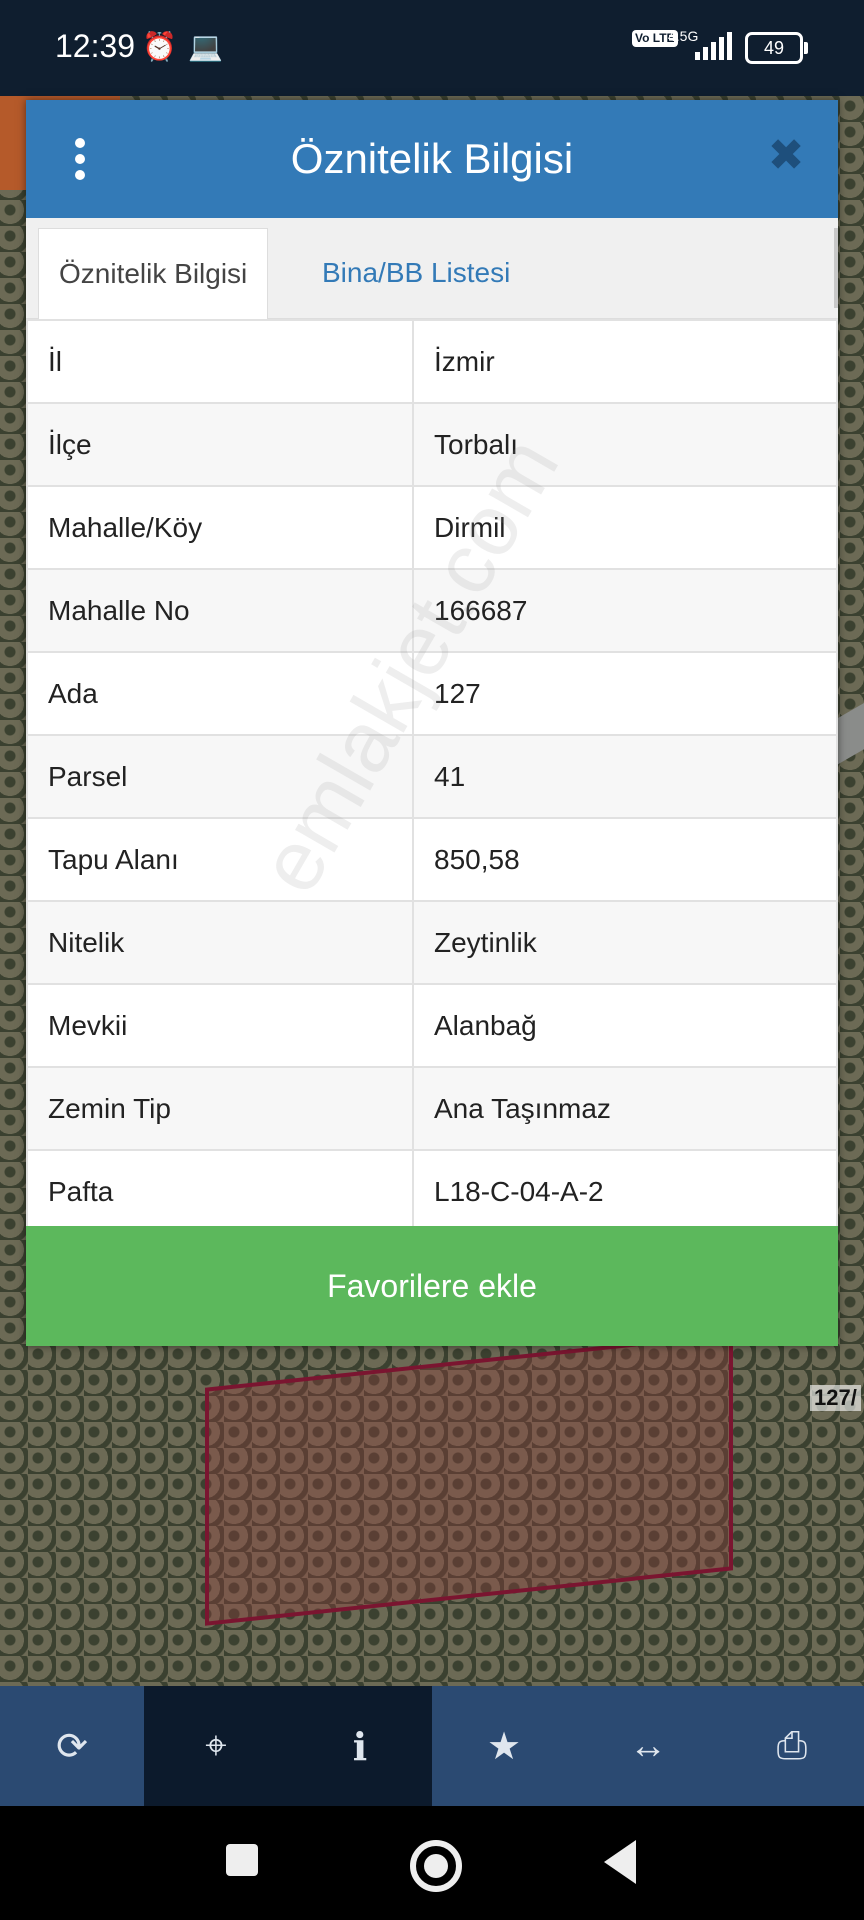 The width and height of the screenshot is (864, 1920). What do you see at coordinates (504, 1746) in the screenshot?
I see `star-icon: ★` at bounding box center [504, 1746].